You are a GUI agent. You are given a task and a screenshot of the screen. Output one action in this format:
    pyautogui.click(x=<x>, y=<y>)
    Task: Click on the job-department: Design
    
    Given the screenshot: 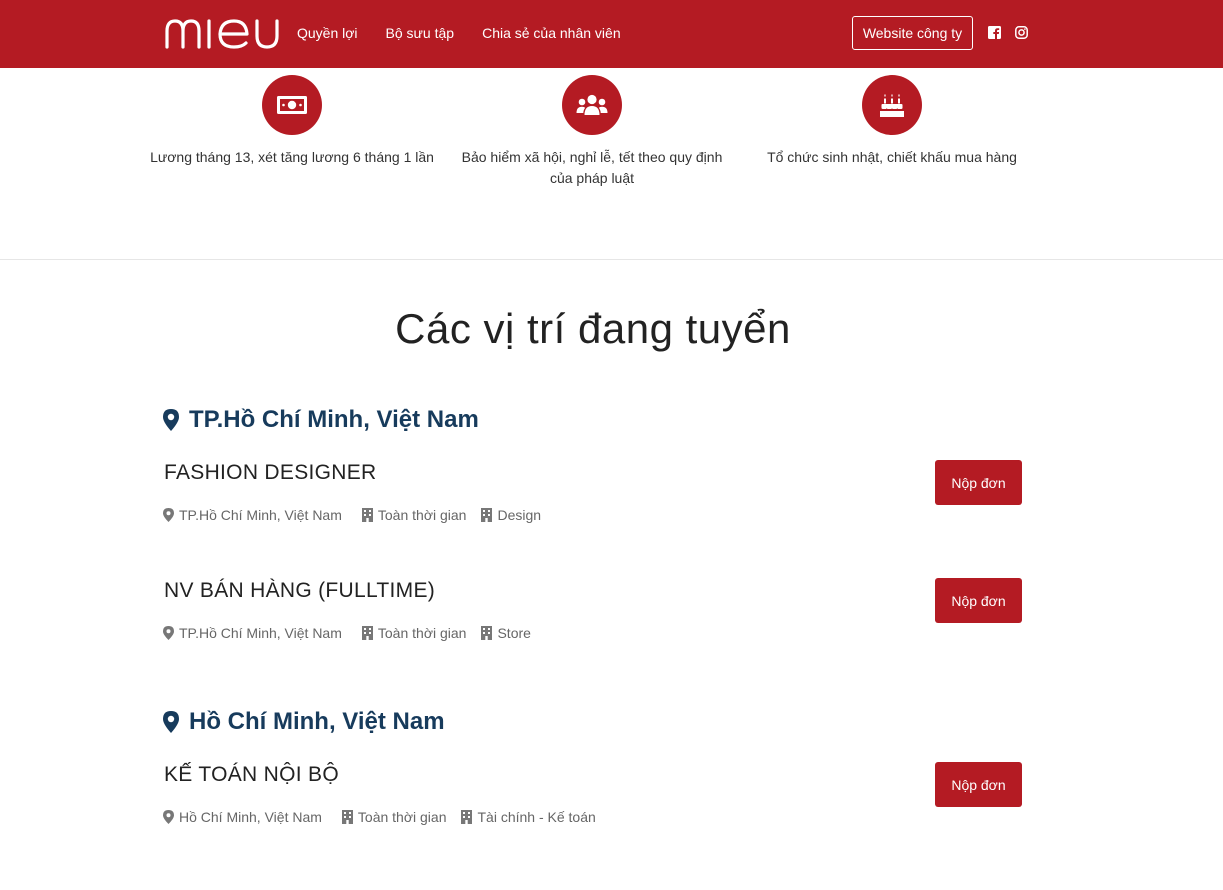 What is the action you would take?
    pyautogui.click(x=519, y=515)
    